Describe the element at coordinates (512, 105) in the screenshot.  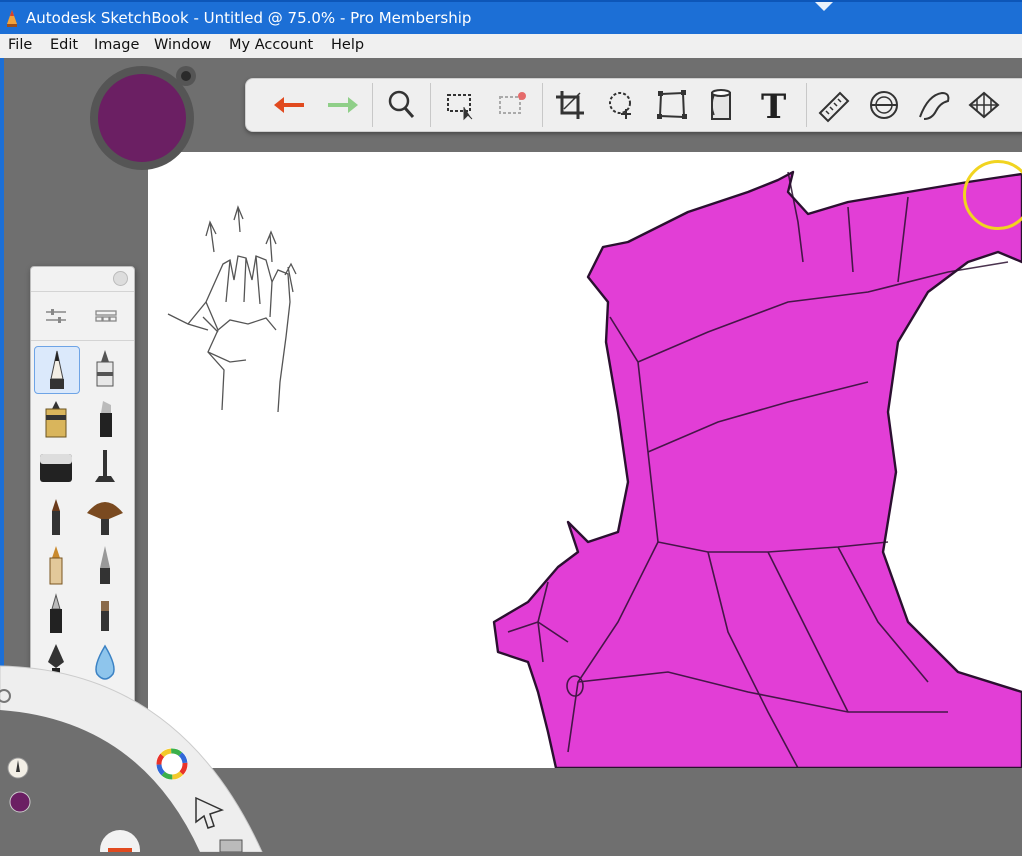
I see `lasso-select-icon` at that location.